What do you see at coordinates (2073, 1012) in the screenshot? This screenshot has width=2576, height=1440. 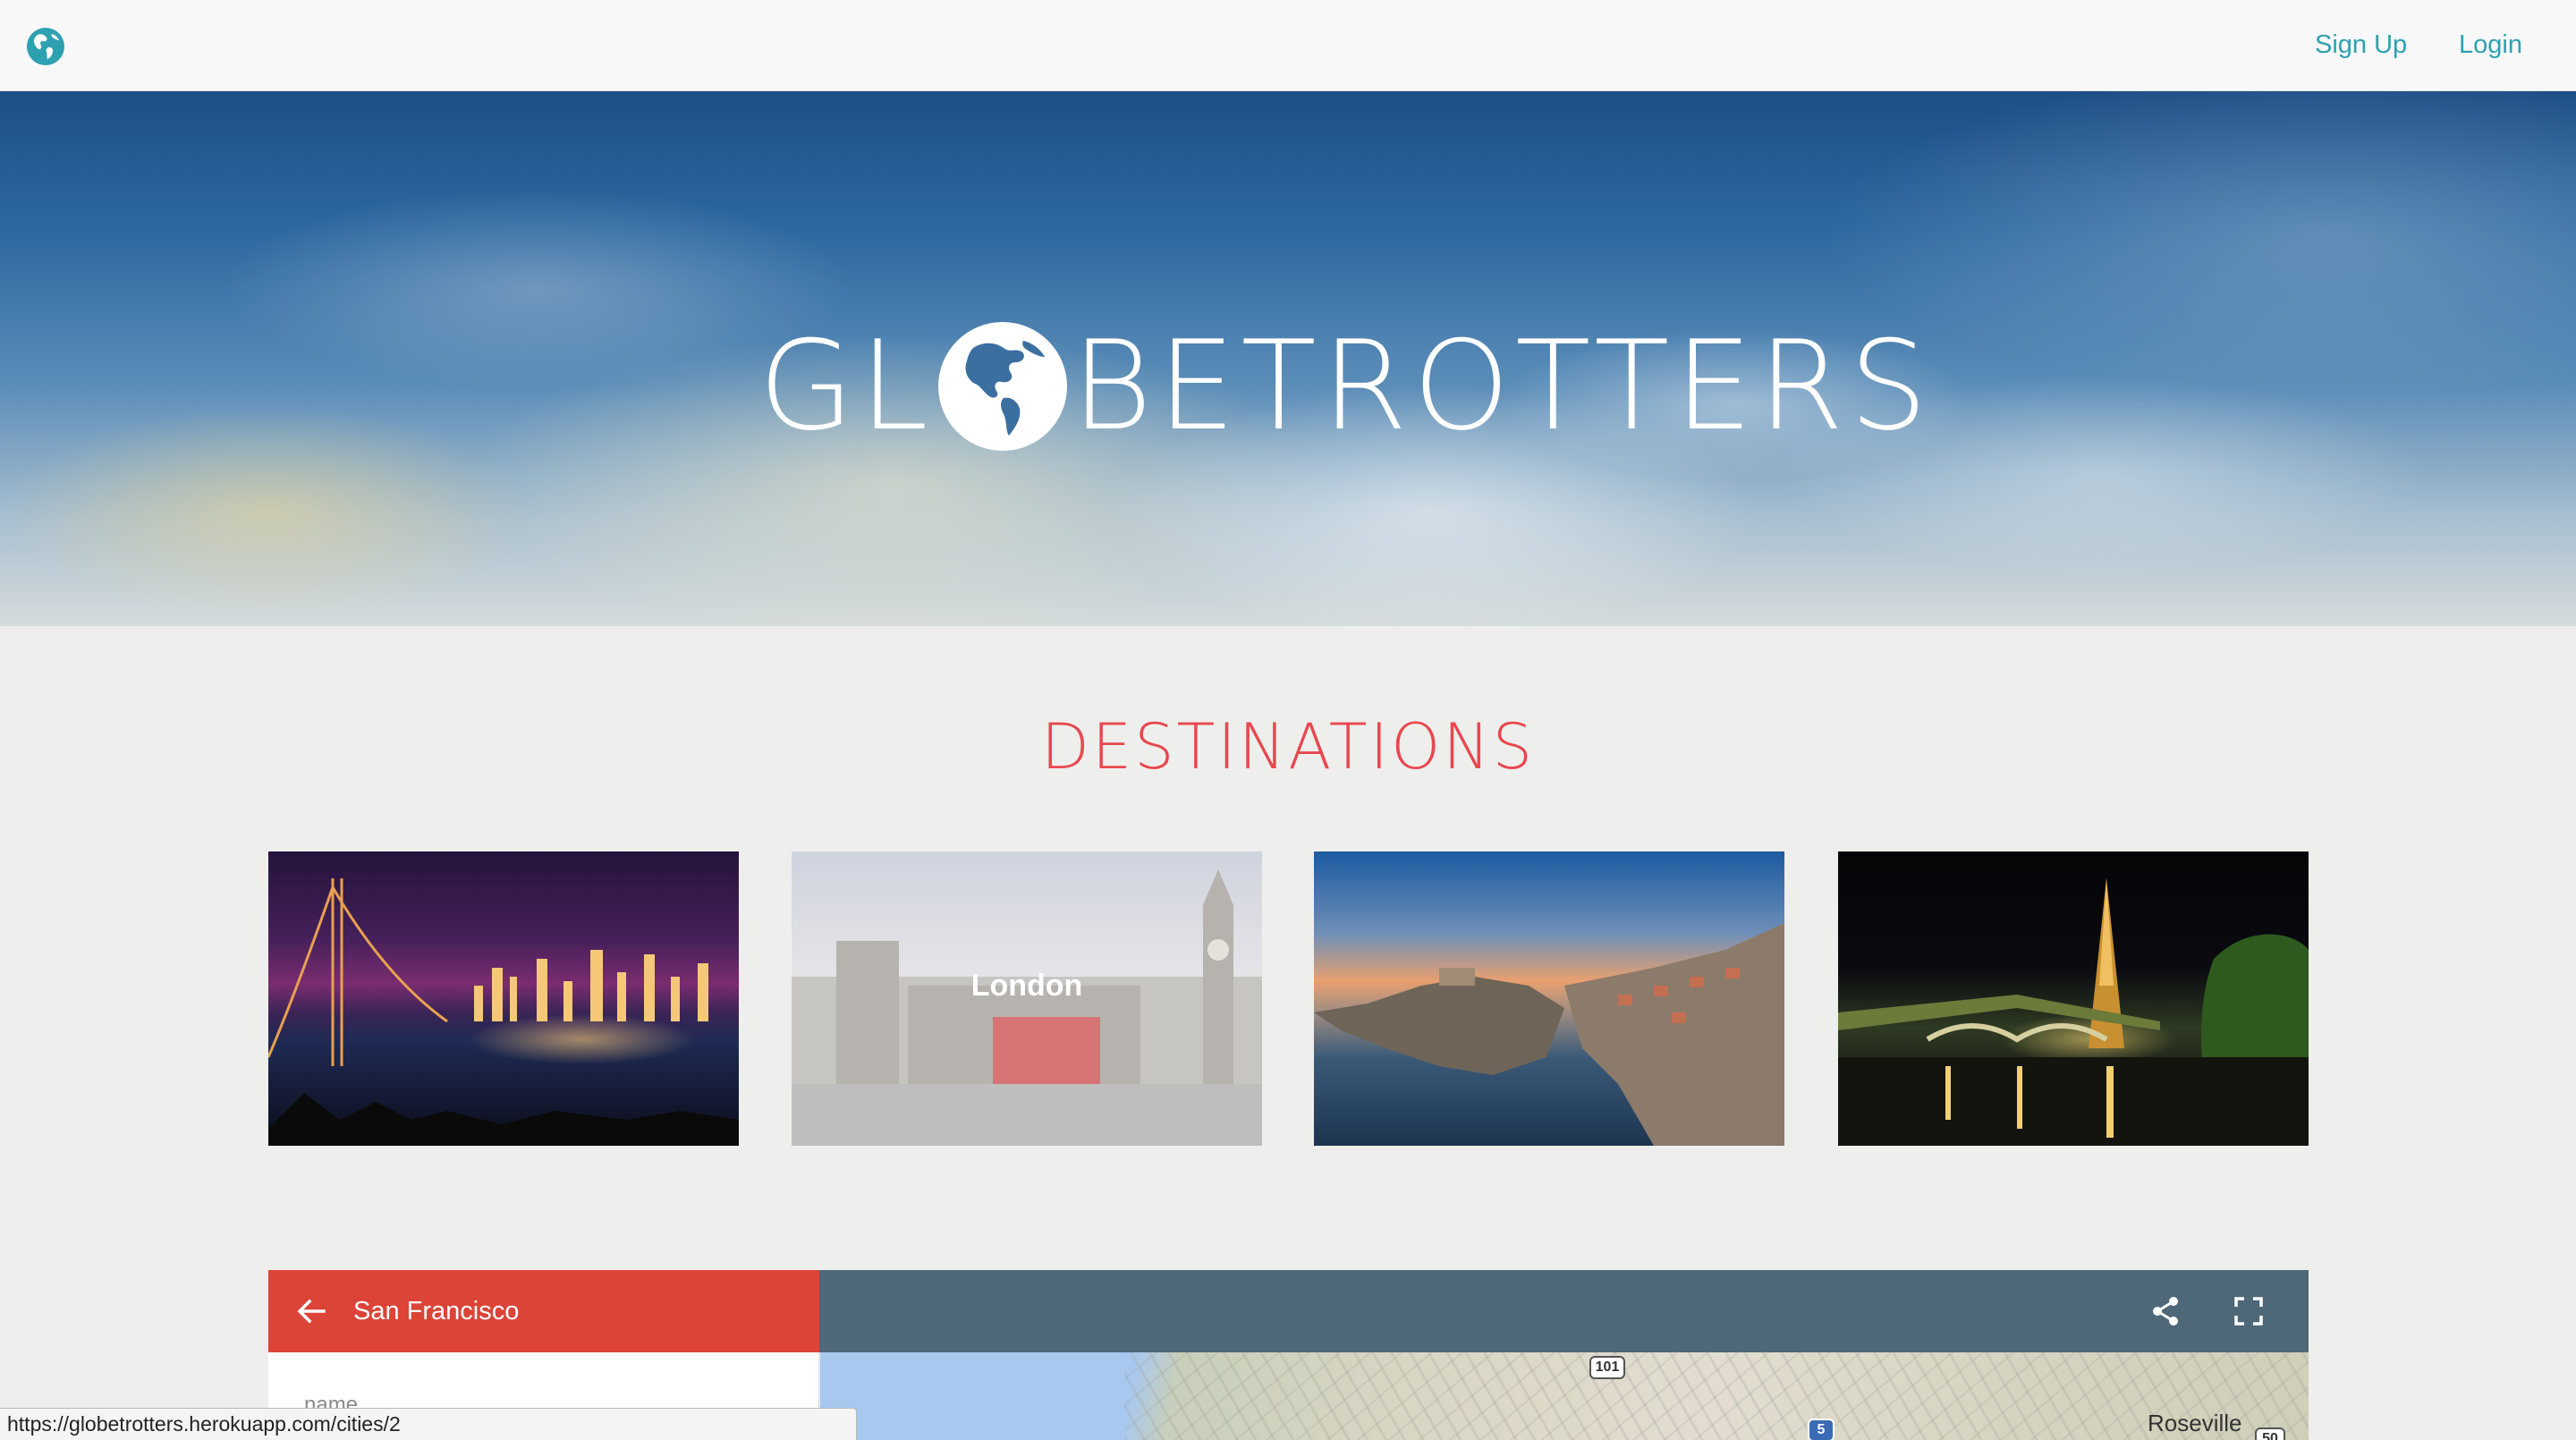 I see `paris-image` at bounding box center [2073, 1012].